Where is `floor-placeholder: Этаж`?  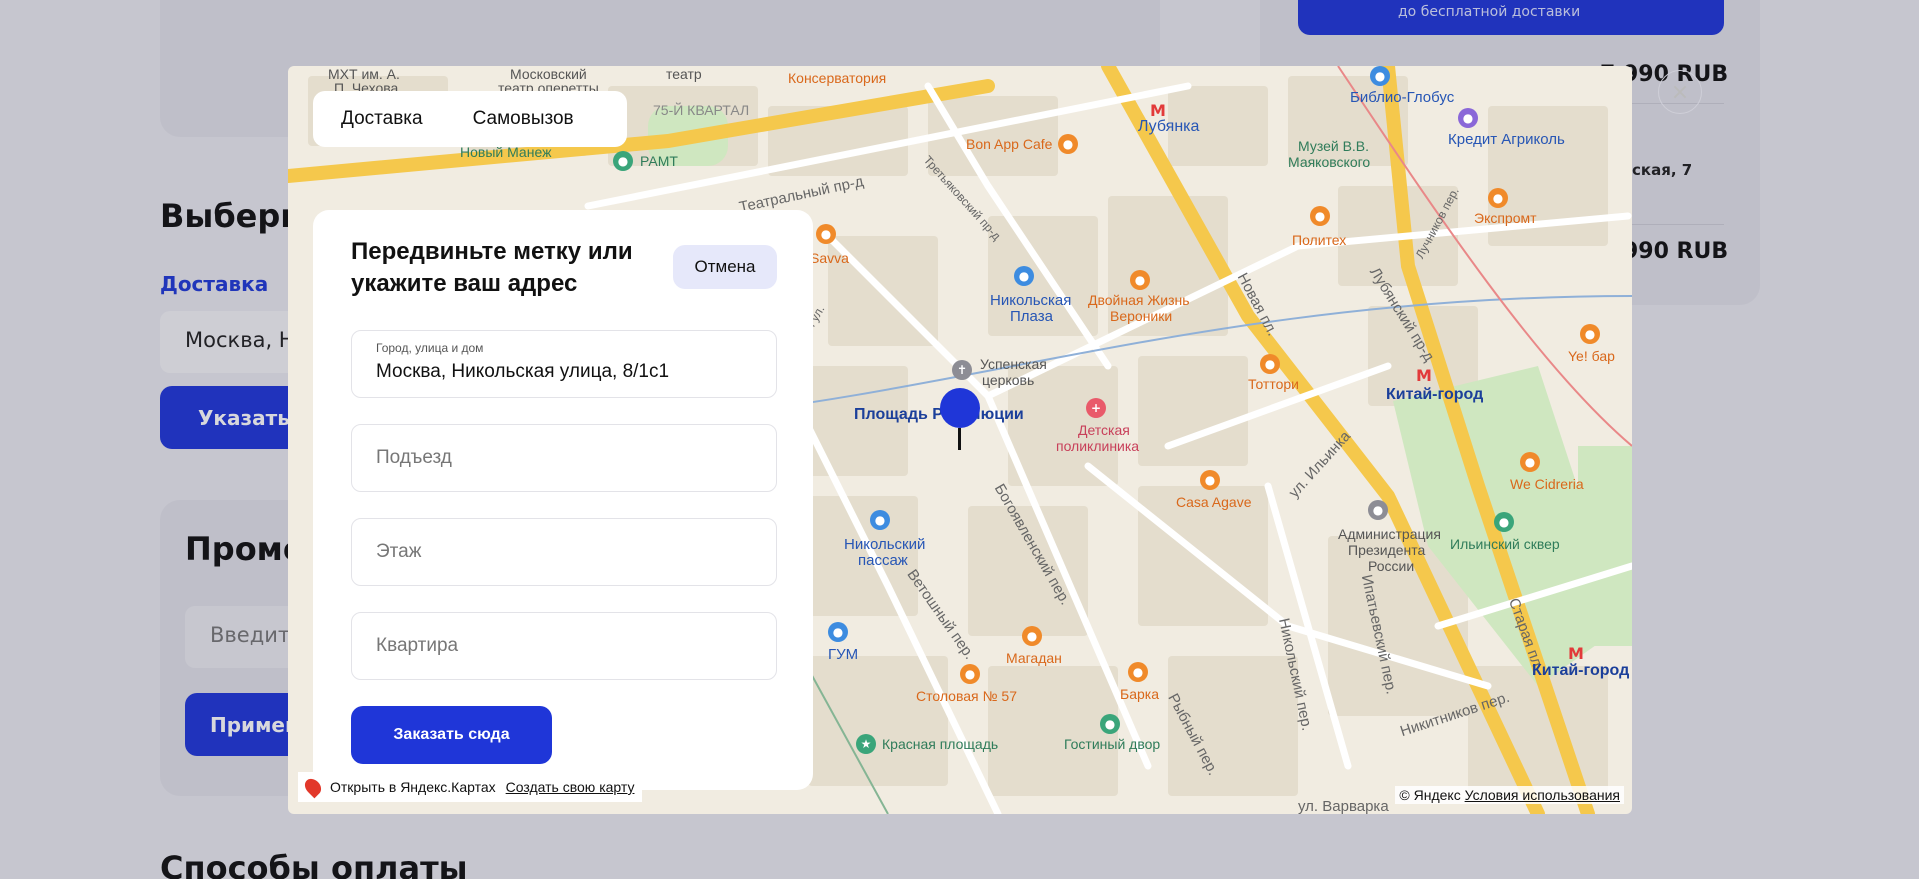
floor-placeholder: Этаж is located at coordinates (399, 551).